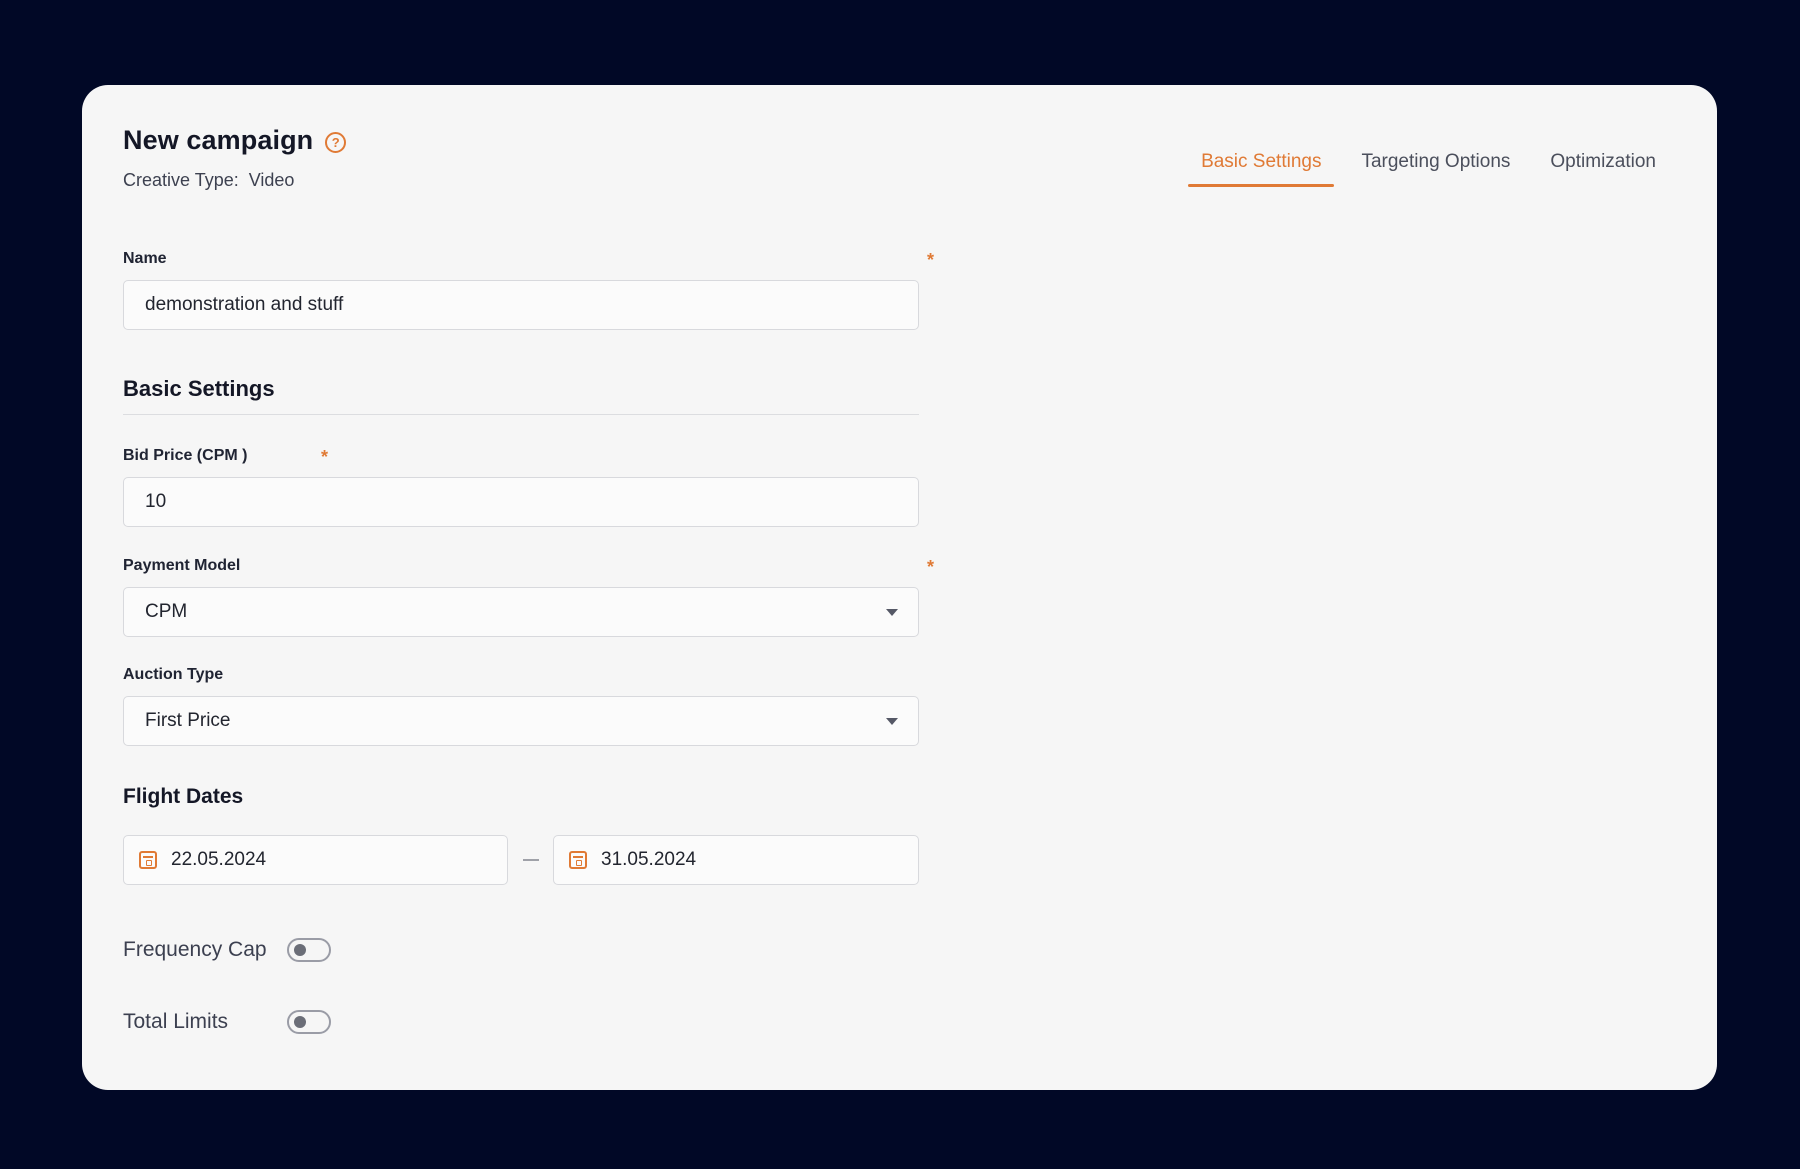 Image resolution: width=1800 pixels, height=1169 pixels. Describe the element at coordinates (309, 1022) in the screenshot. I see `total-limits-toggle` at that location.